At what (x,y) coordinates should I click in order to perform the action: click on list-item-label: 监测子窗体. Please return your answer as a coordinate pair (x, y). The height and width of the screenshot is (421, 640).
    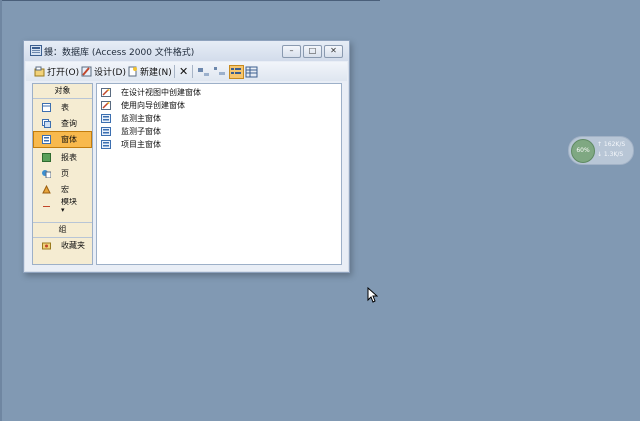
    Looking at the image, I should click on (141, 131).